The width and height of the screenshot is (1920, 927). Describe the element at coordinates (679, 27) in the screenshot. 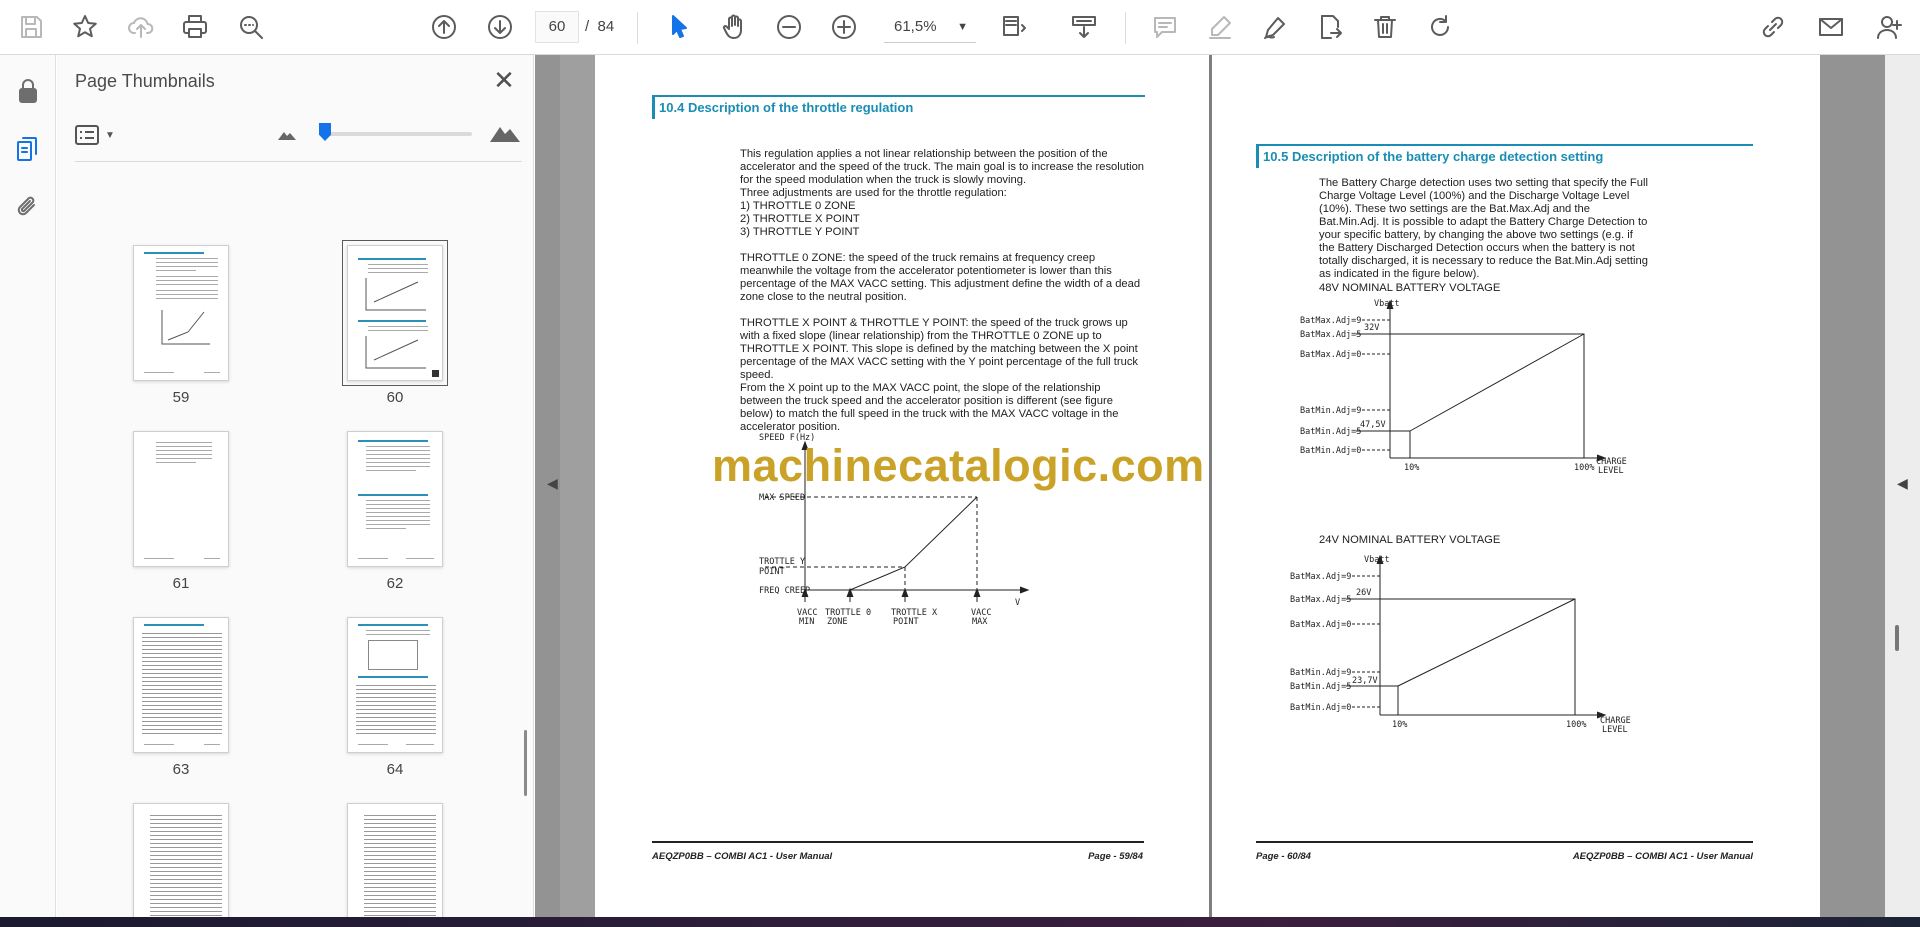

I see `select-cursor-icon` at that location.